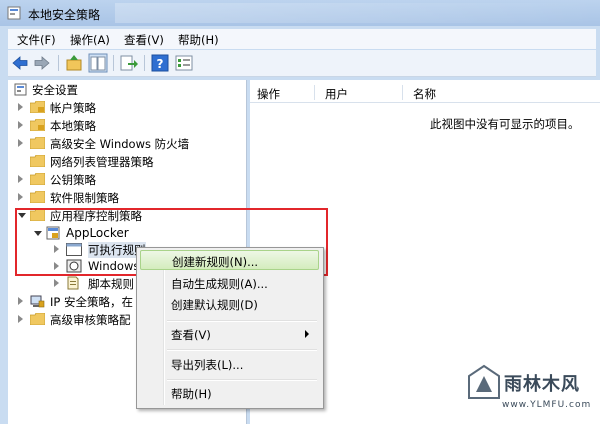 Image resolution: width=600 pixels, height=424 pixels. Describe the element at coordinates (302, 63) in the screenshot. I see `toolbar: ?` at that location.